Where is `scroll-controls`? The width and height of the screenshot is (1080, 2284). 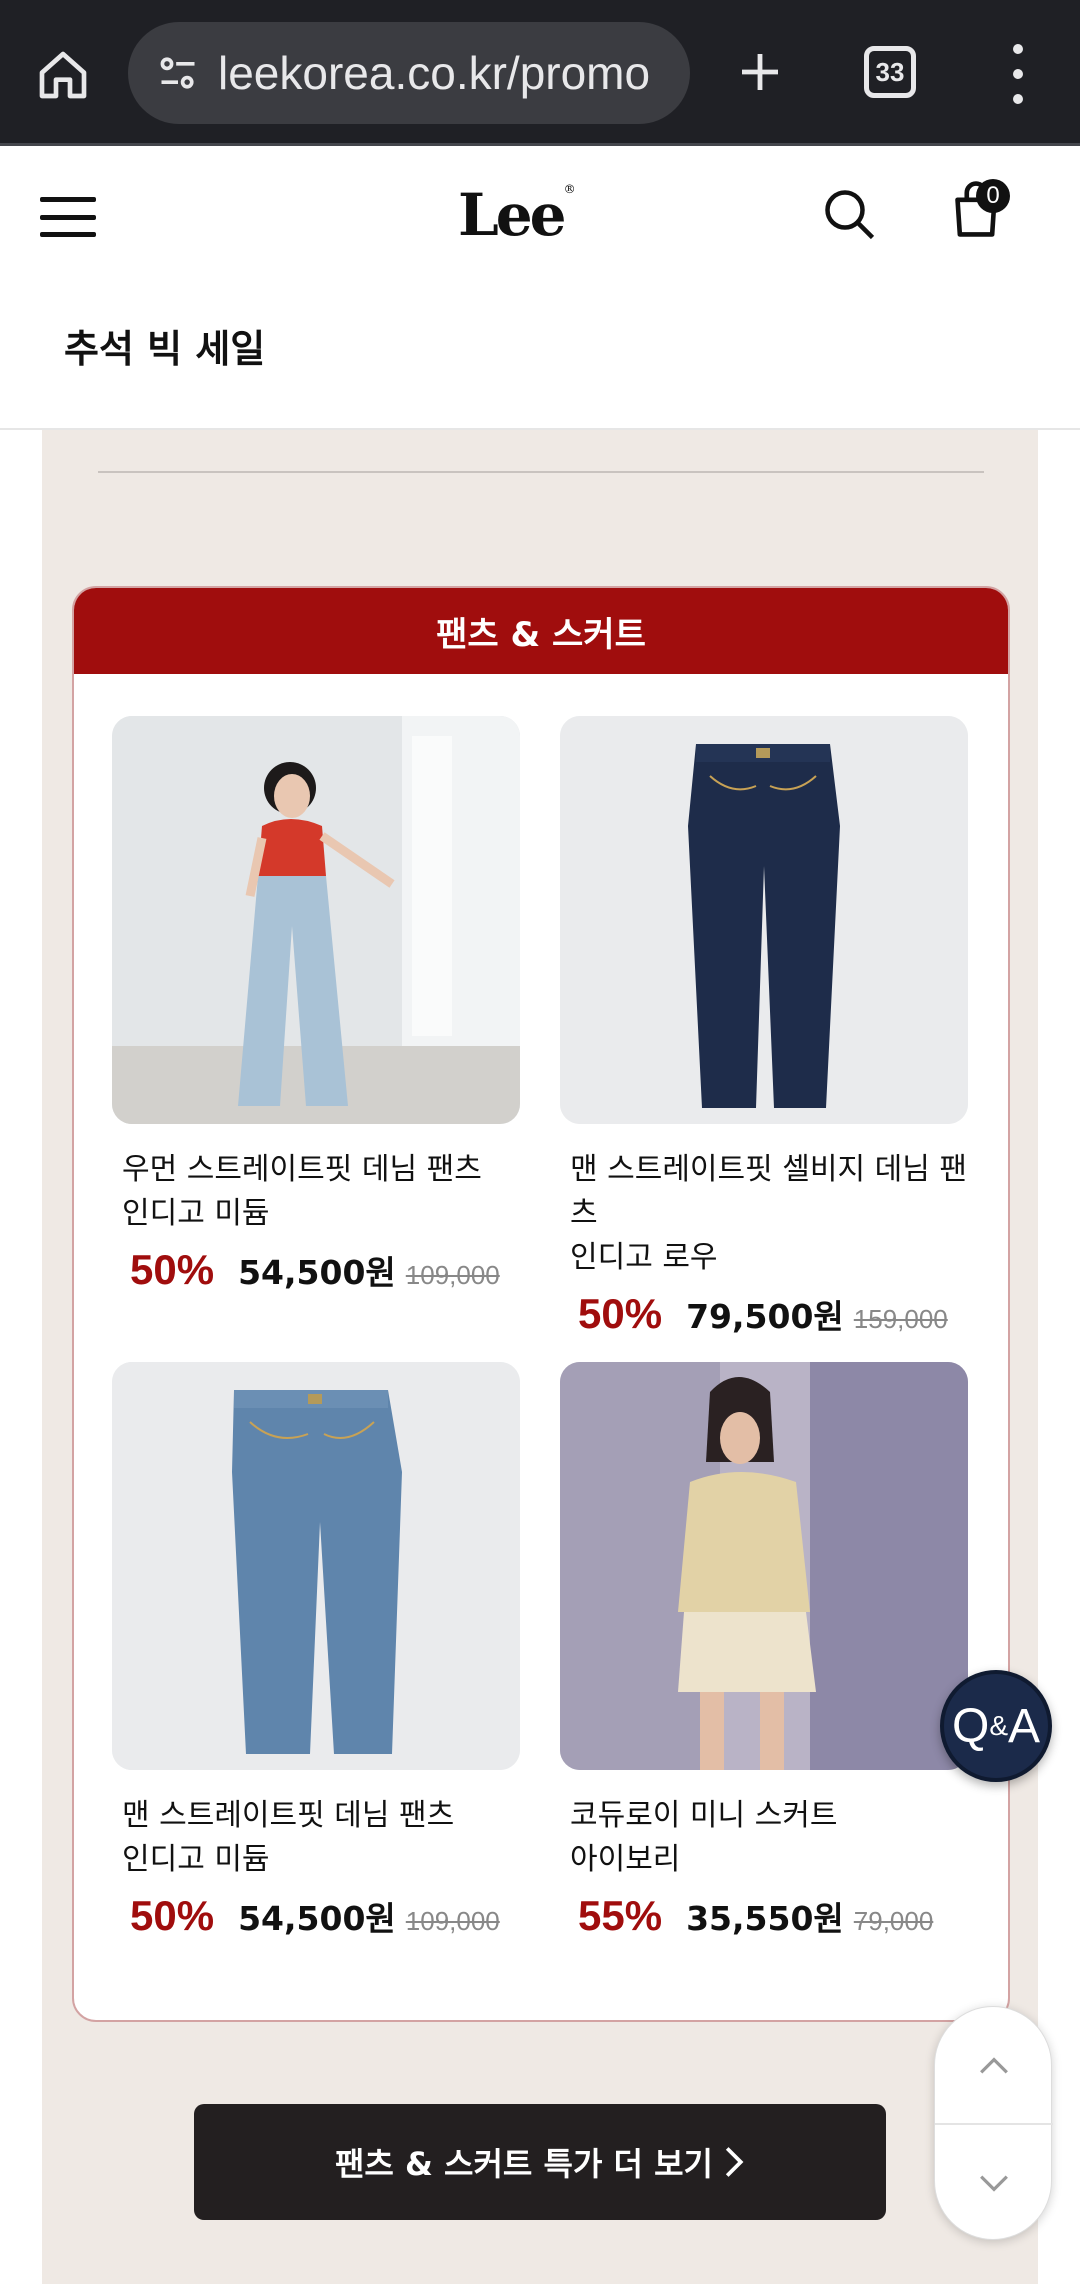
scroll-controls is located at coordinates (993, 2123).